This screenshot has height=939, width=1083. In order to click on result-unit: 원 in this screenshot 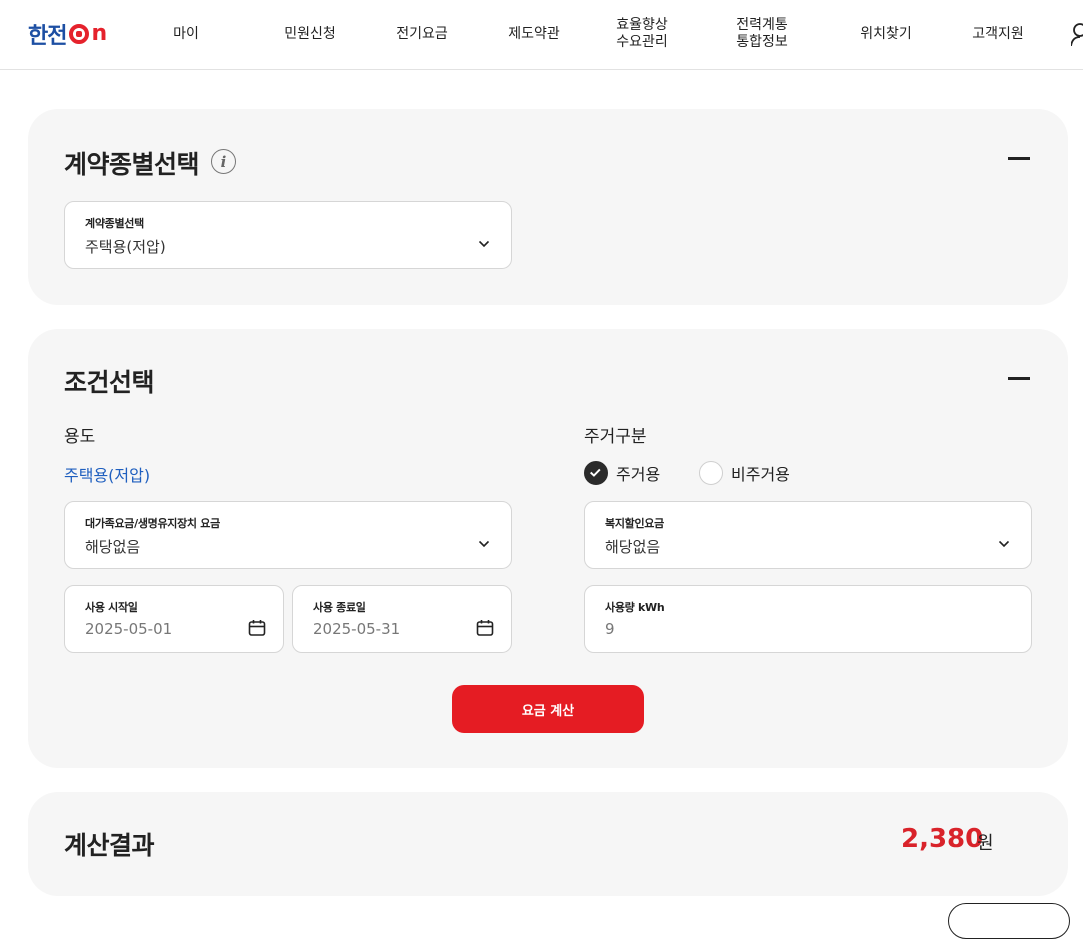, I will do `click(985, 843)`.